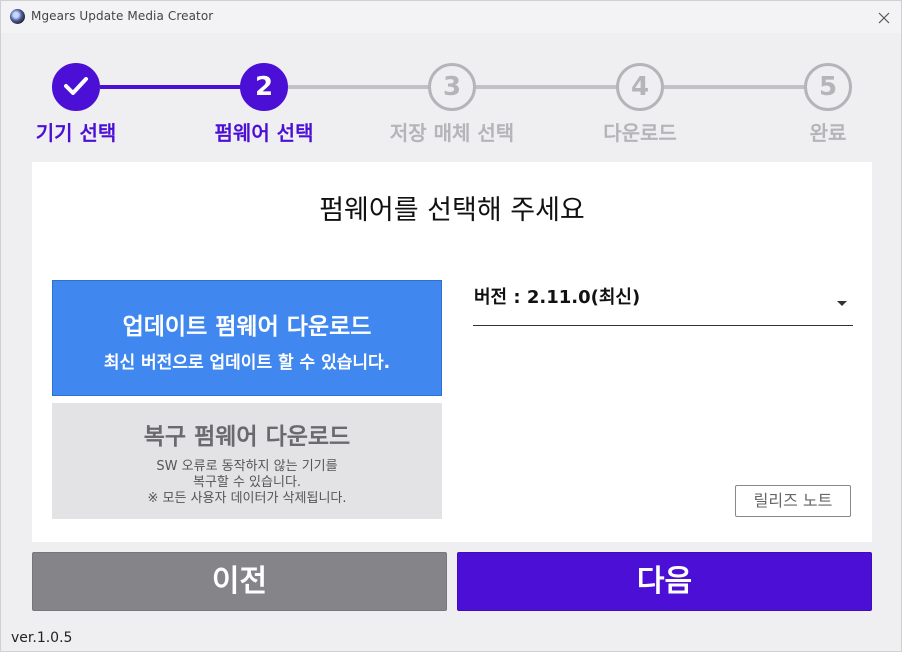 This screenshot has height=652, width=902. I want to click on page-title: 펌웨어를 선택해 주세요, so click(452, 210).